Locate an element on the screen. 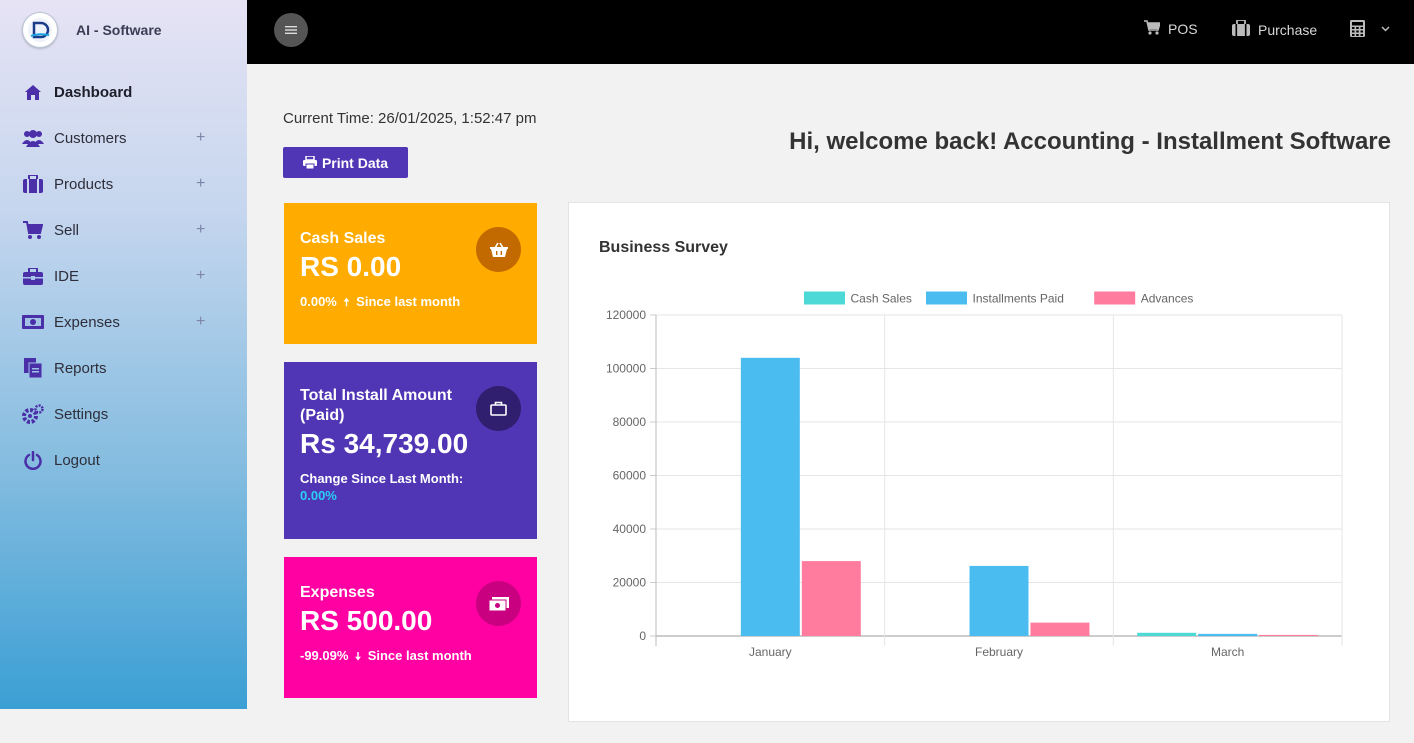 The width and height of the screenshot is (1414, 743). current-time: Current Time: 26/01/2025, 1:52:47 pm is located at coordinates (410, 118).